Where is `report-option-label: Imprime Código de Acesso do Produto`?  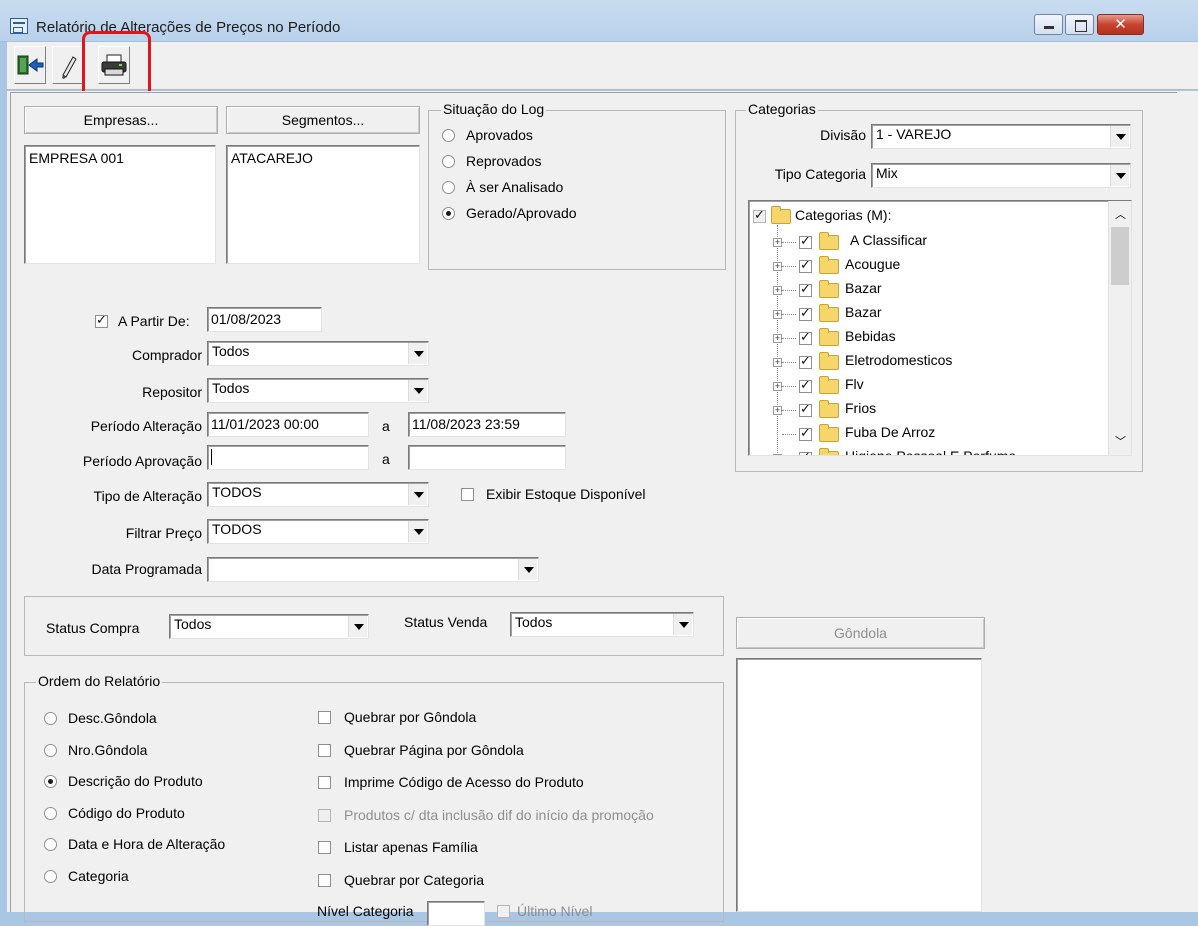 report-option-label: Imprime Código de Acesso do Produto is located at coordinates (464, 782).